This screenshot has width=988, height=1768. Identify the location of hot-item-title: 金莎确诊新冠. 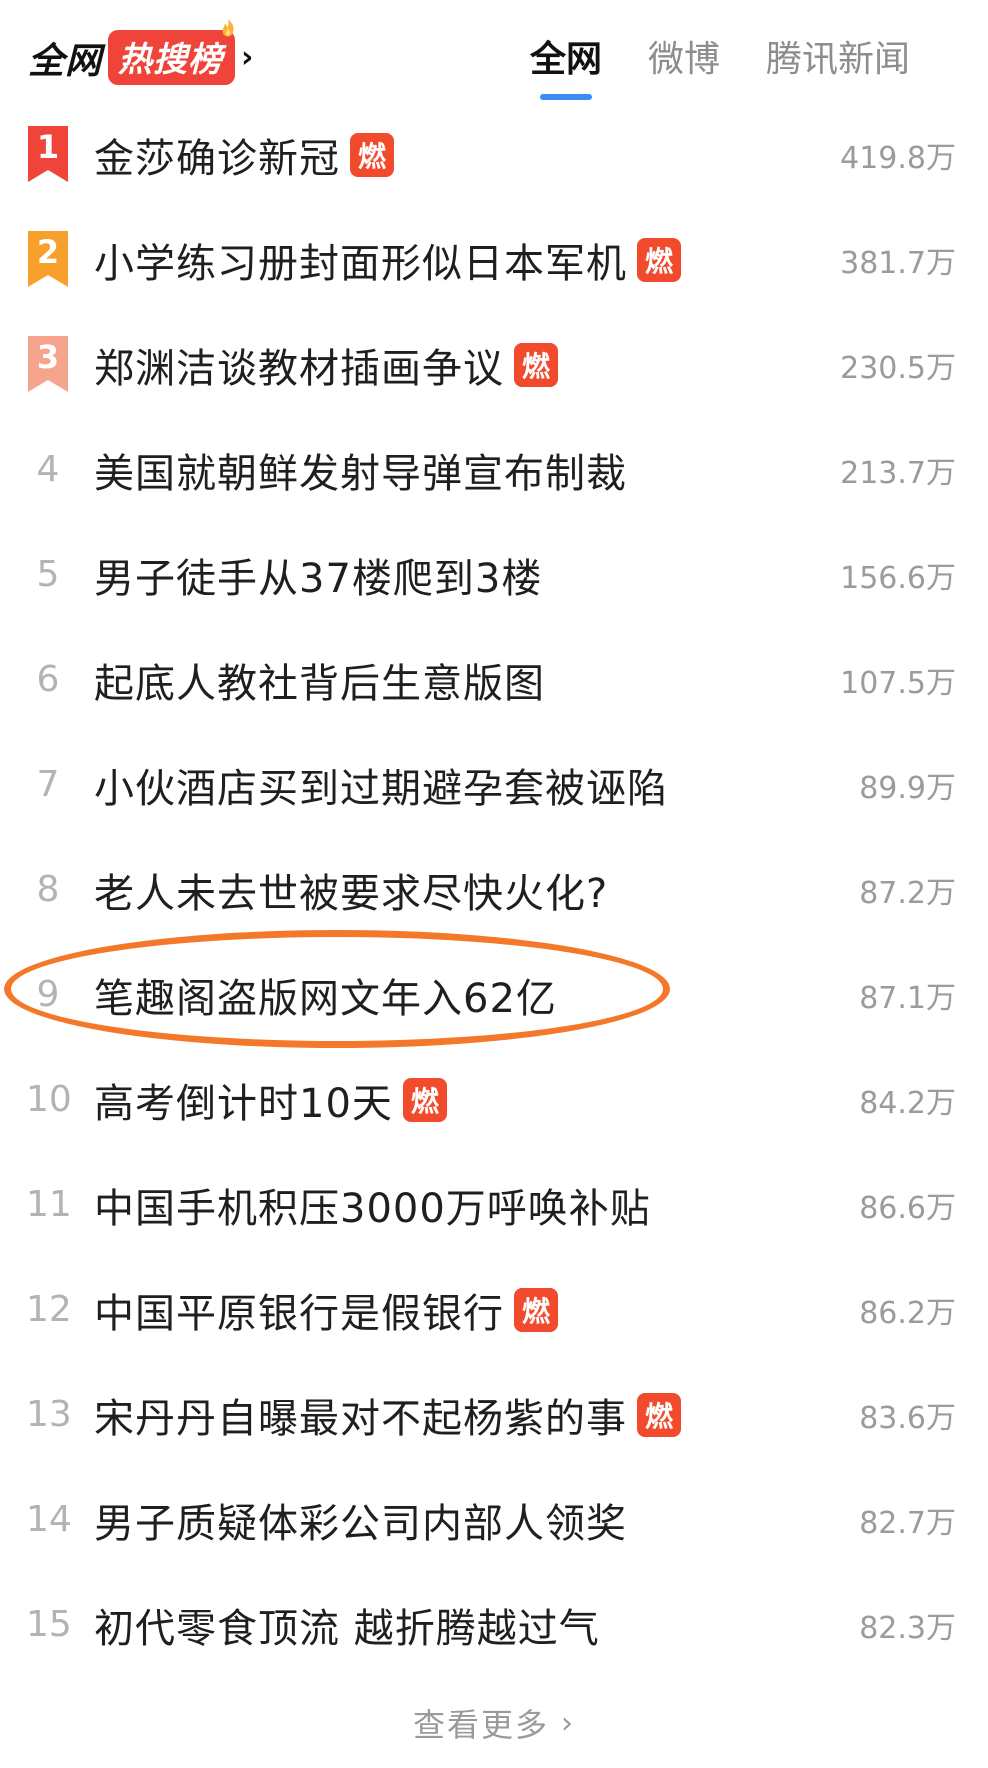
(217, 155).